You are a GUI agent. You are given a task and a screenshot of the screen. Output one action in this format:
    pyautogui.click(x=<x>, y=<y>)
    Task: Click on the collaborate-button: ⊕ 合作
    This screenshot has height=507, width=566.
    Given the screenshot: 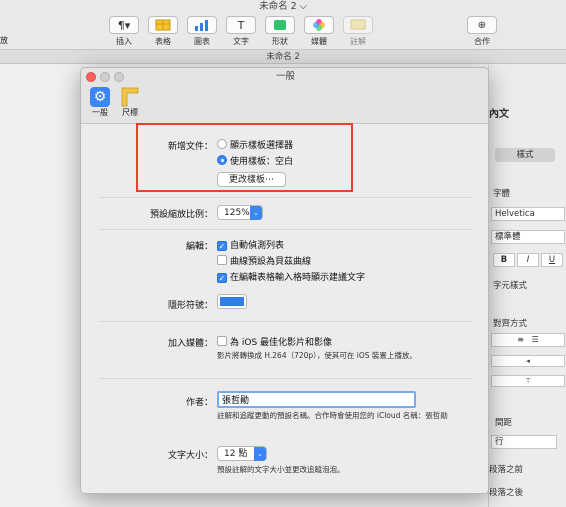 What is the action you would take?
    pyautogui.click(x=482, y=31)
    